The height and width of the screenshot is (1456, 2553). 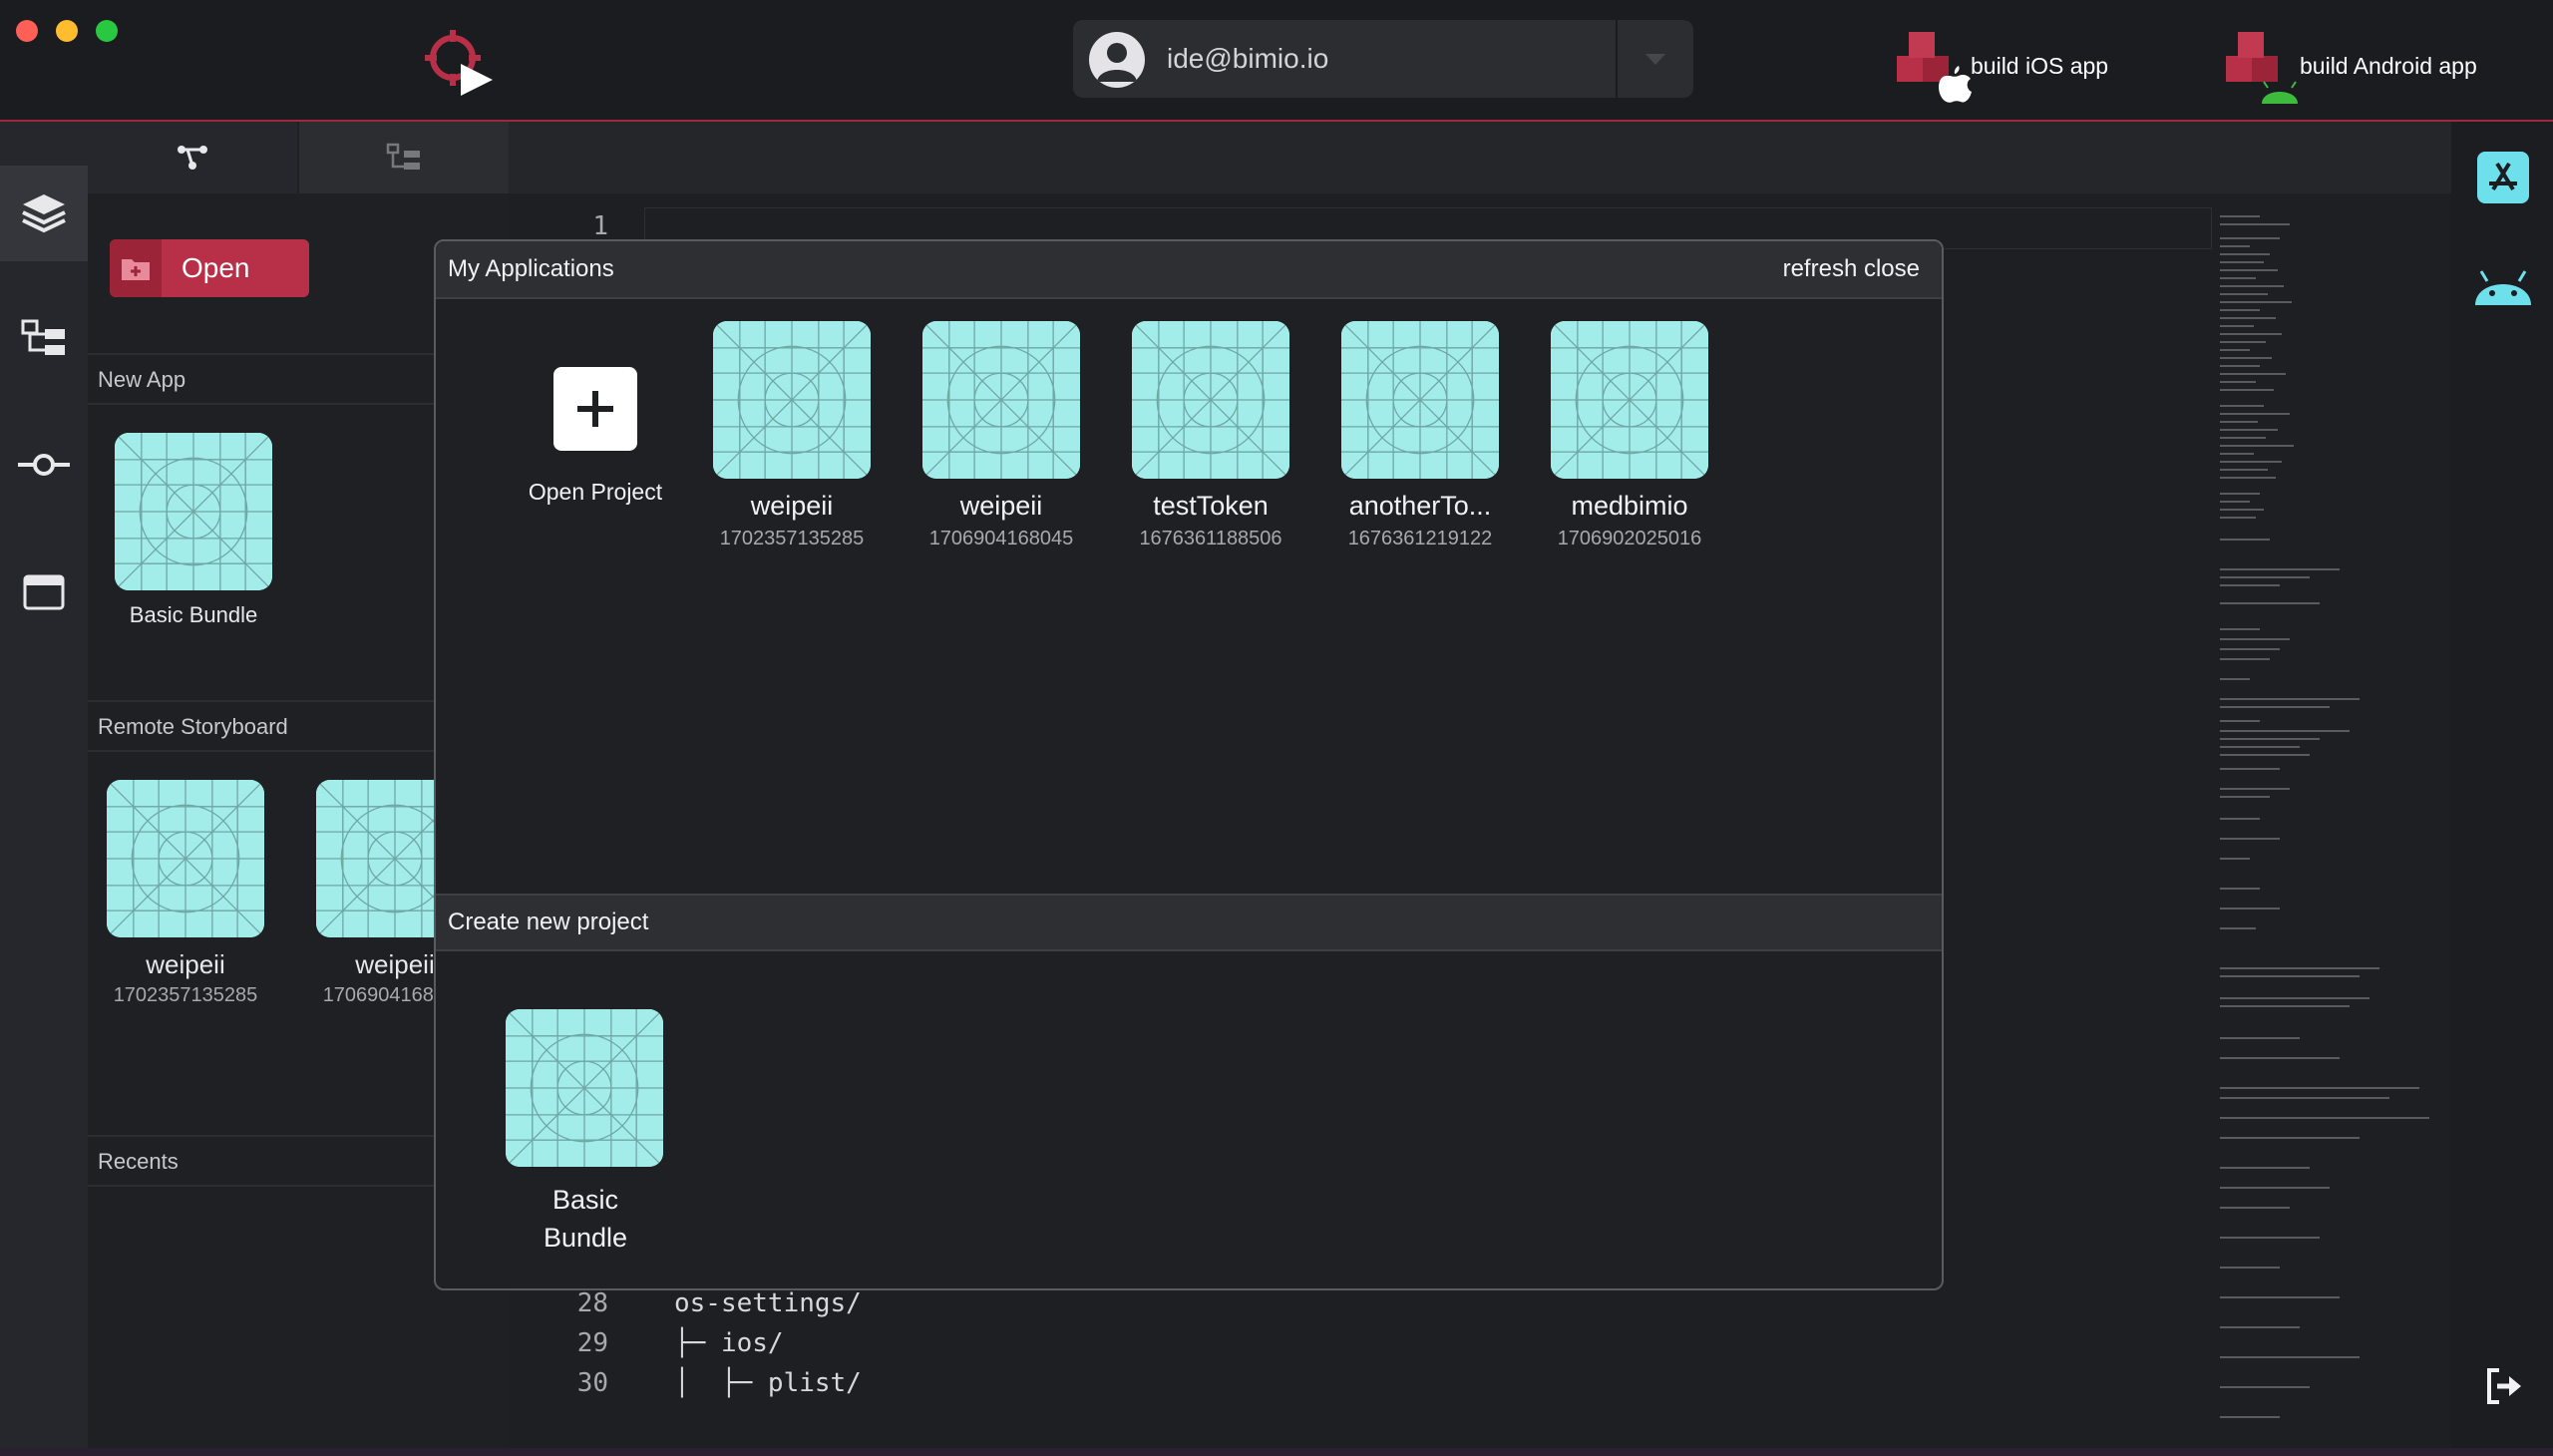 What do you see at coordinates (142, 379) in the screenshot?
I see `section-title-new-app: New App` at bounding box center [142, 379].